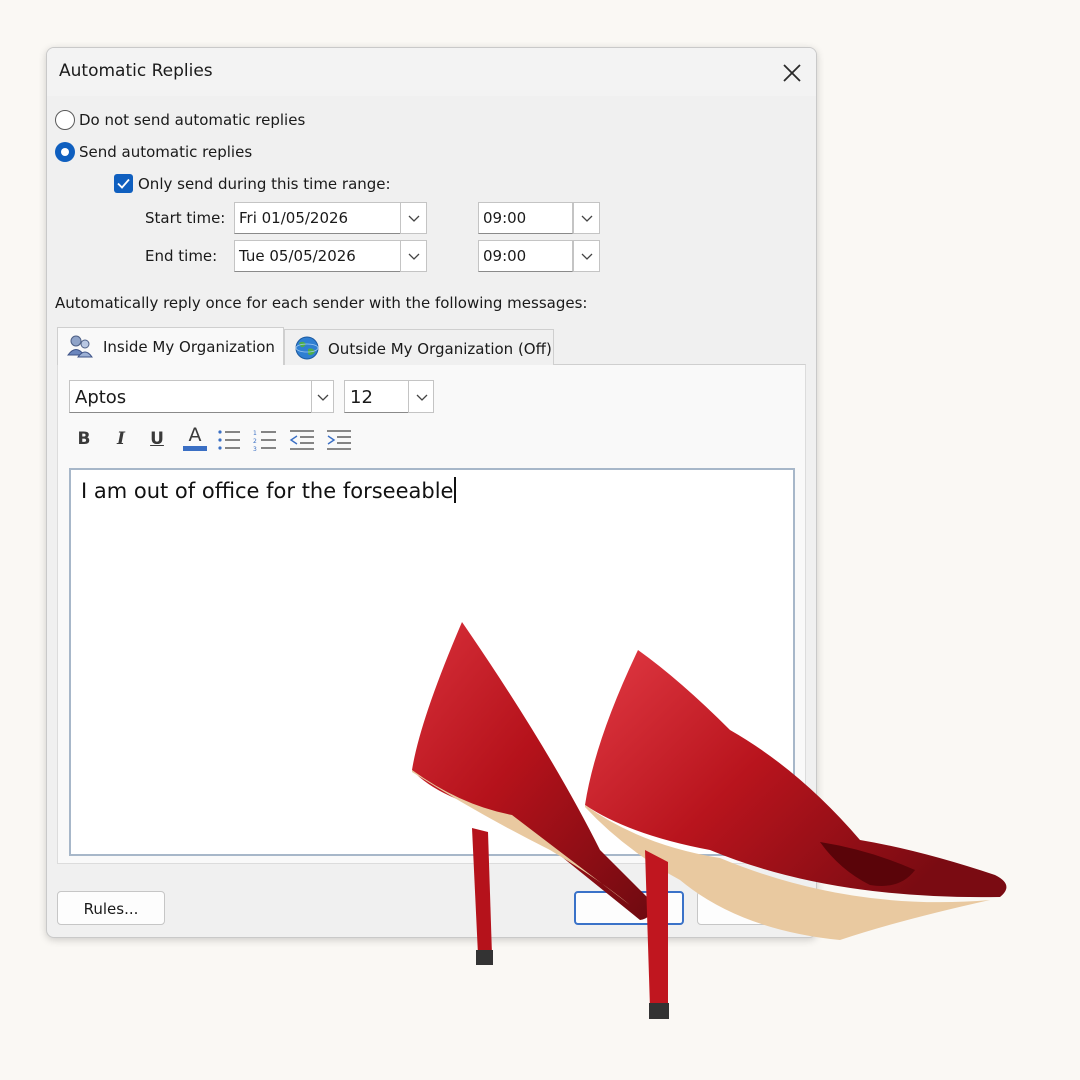  I want to click on start-time-field: 09:00, so click(525, 218).